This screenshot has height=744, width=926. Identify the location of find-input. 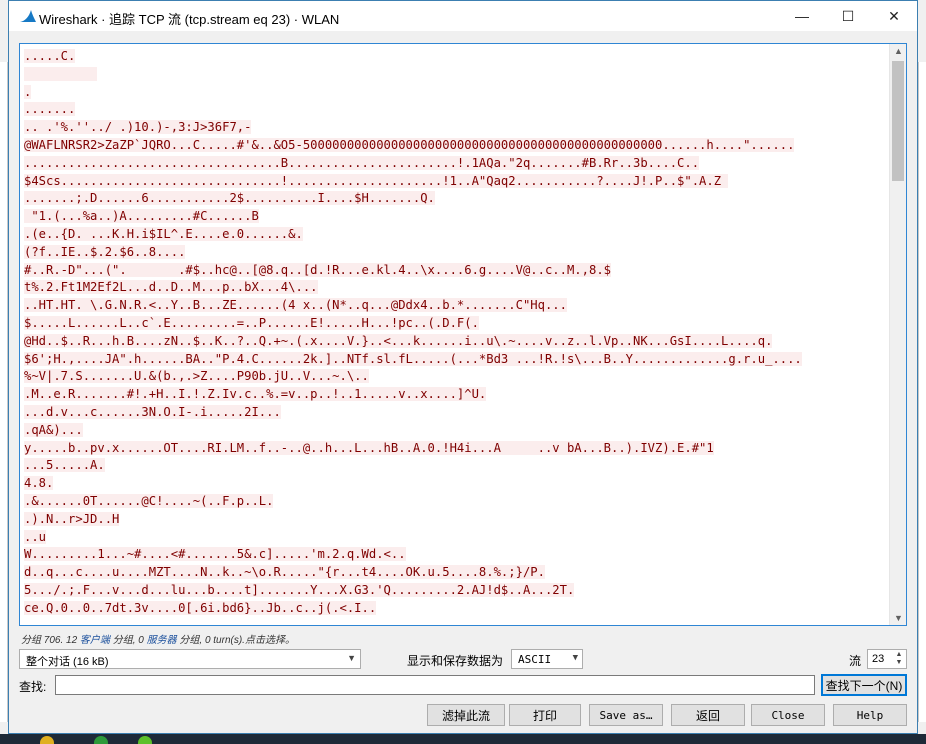
(435, 685).